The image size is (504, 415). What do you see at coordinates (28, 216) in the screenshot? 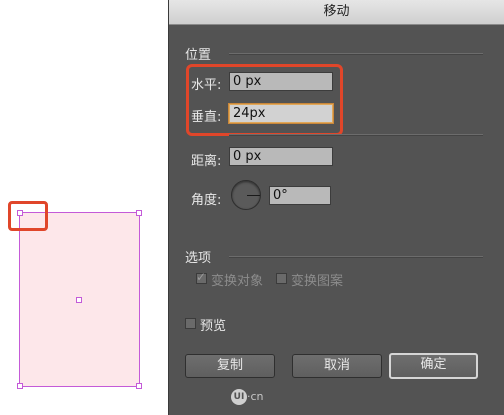
I see `annotation-highlight-anchor` at bounding box center [28, 216].